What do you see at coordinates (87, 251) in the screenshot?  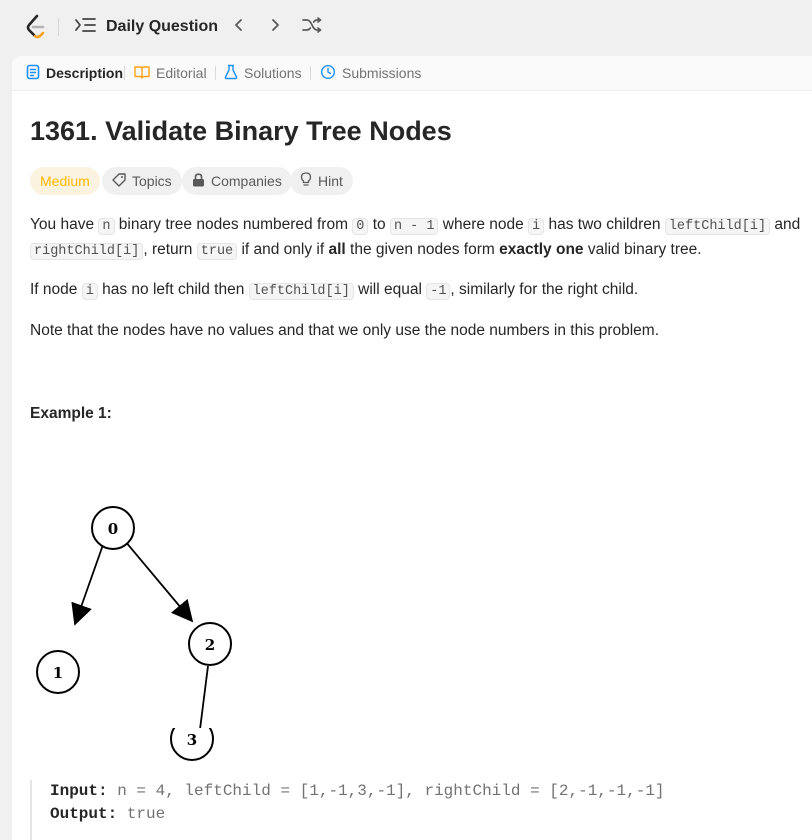 I see `inline-code: rightChild[i]` at bounding box center [87, 251].